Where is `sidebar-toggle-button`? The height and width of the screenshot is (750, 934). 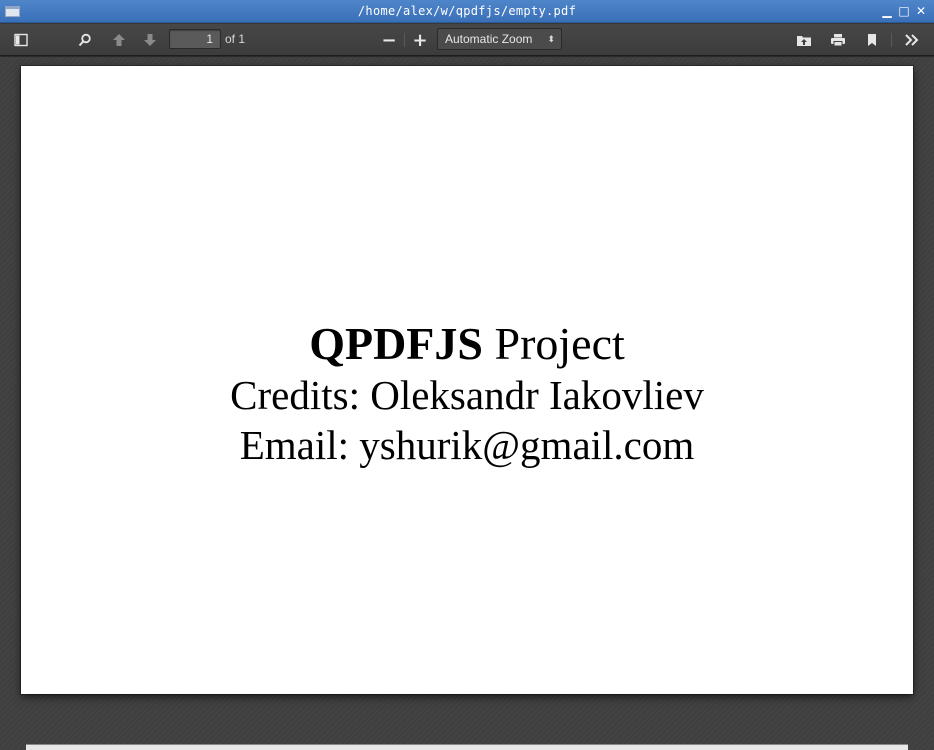
sidebar-toggle-button is located at coordinates (21, 40).